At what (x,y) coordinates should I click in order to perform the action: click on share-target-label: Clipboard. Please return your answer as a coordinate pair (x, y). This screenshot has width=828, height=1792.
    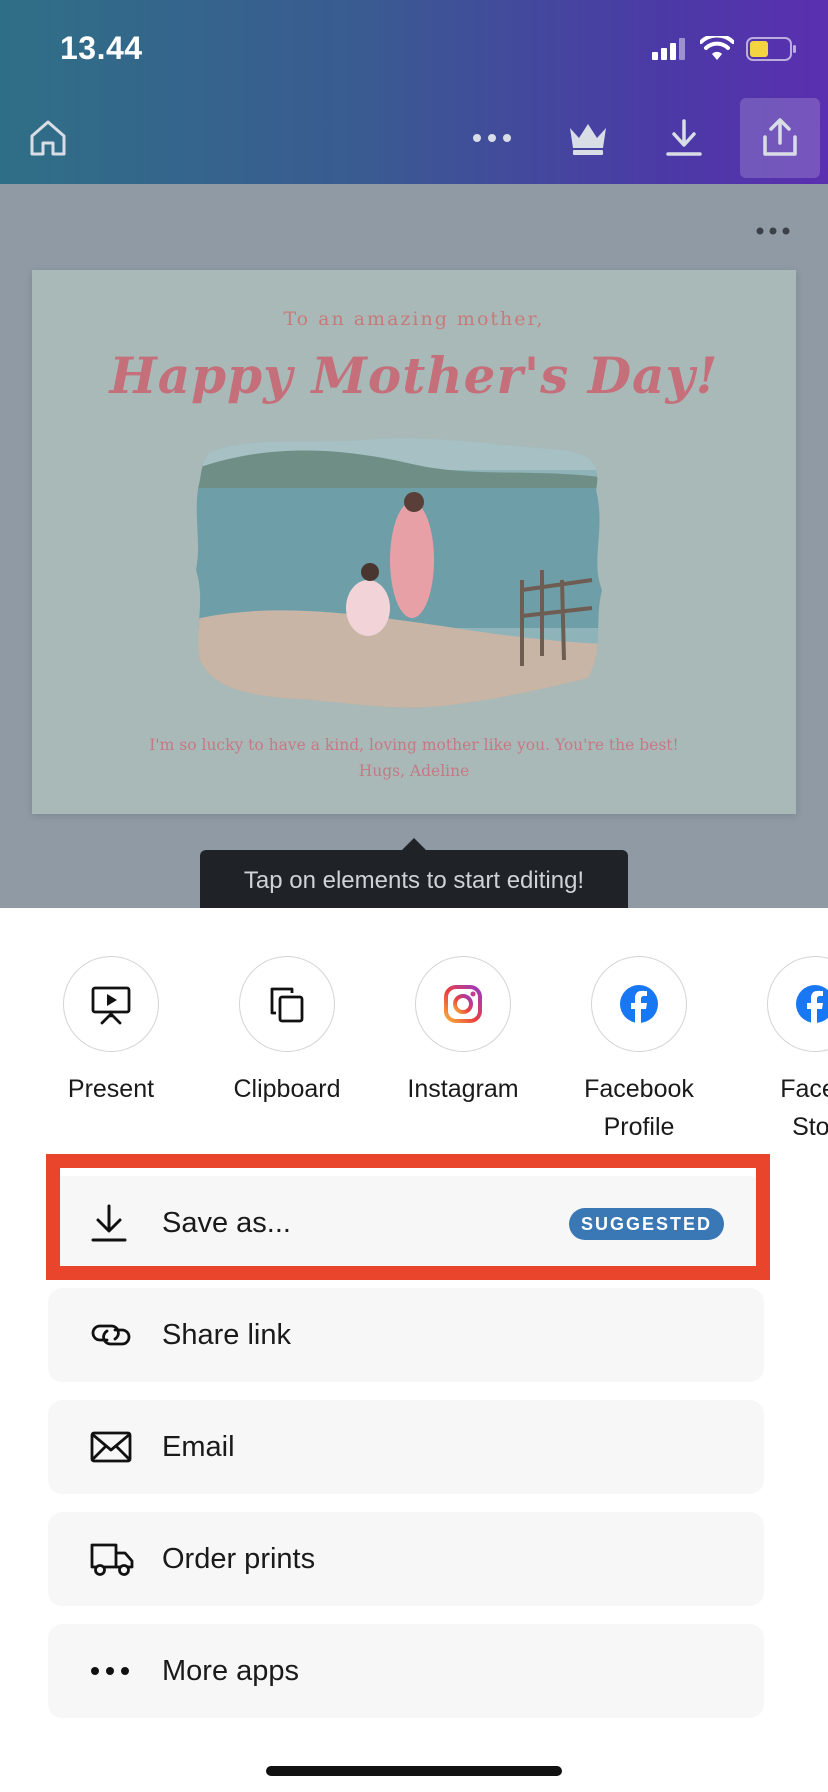
    Looking at the image, I should click on (287, 1089).